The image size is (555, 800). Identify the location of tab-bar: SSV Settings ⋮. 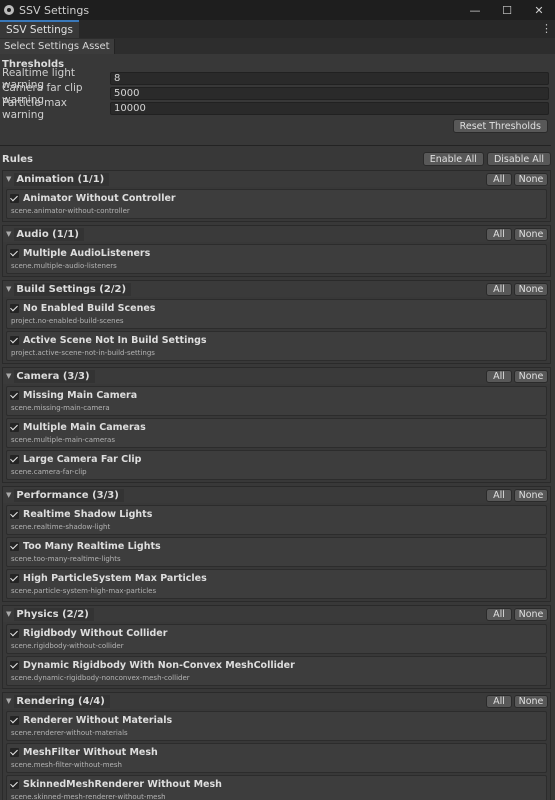
(277, 29).